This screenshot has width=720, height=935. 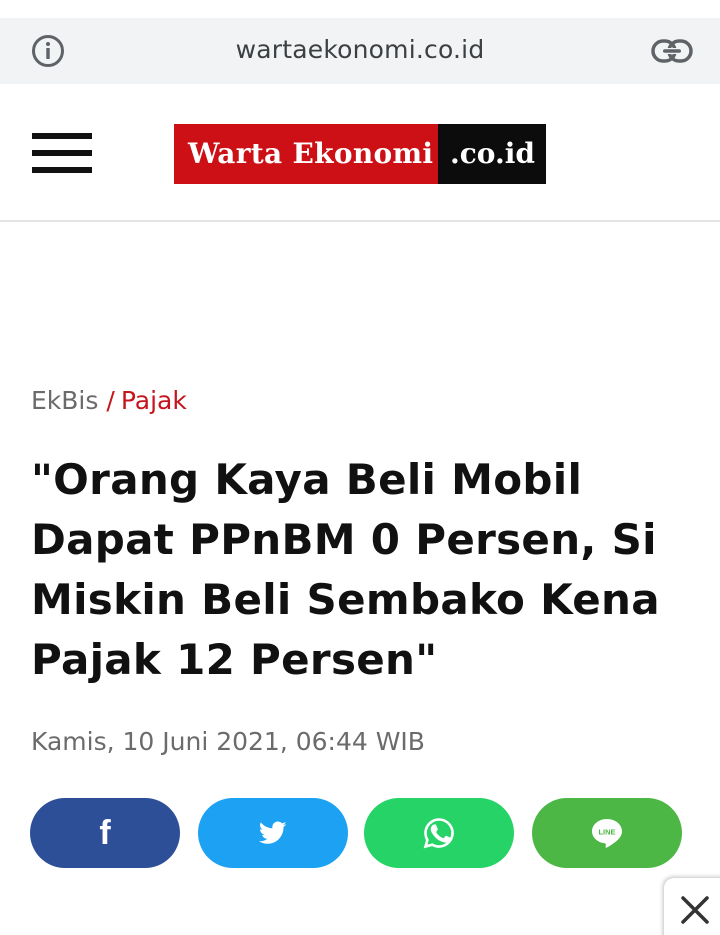 I want to click on hamburger-menu-icon, so click(x=62, y=154).